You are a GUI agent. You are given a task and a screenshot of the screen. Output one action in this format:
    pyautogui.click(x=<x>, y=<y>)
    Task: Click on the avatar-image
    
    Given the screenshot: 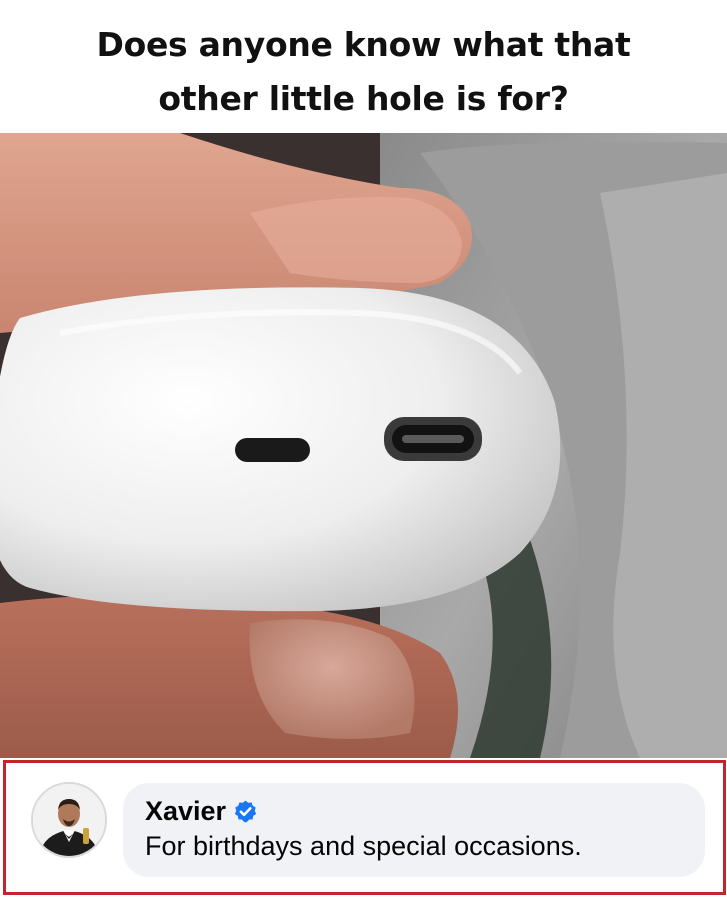 What is the action you would take?
    pyautogui.click(x=69, y=820)
    